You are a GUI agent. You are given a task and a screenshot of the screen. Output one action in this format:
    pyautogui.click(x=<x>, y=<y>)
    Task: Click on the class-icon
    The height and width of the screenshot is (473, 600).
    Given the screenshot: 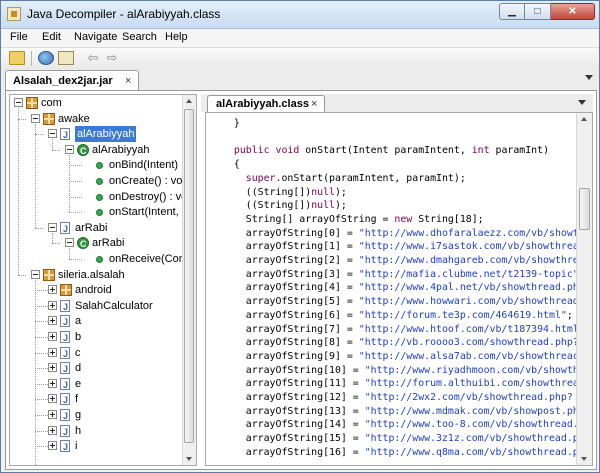 What is the action you would take?
    pyautogui.click(x=83, y=244)
    